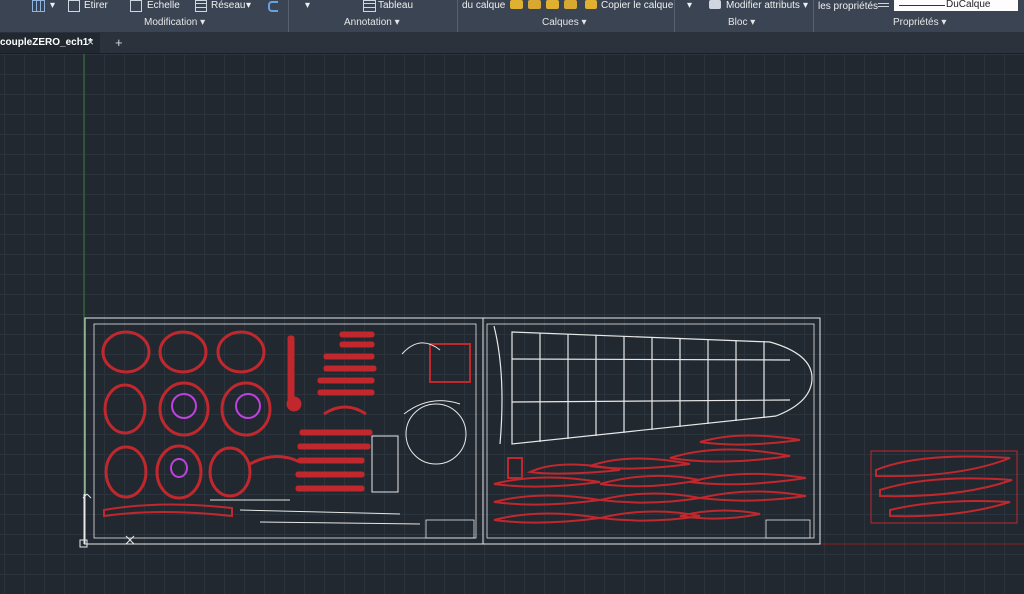  Describe the element at coordinates (96, 5) in the screenshot. I see `stretch-button: Etirer` at that location.